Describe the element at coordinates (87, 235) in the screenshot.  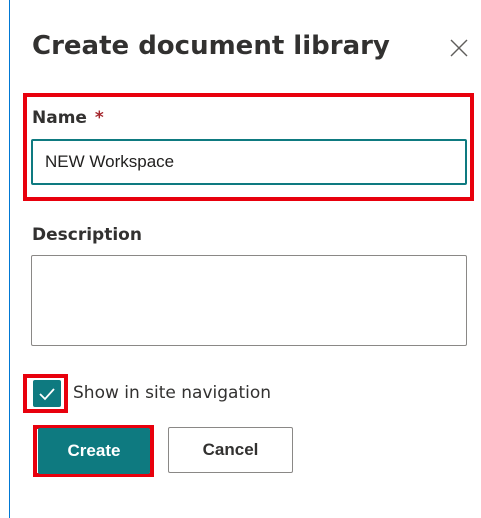
I see `description-label: Description` at that location.